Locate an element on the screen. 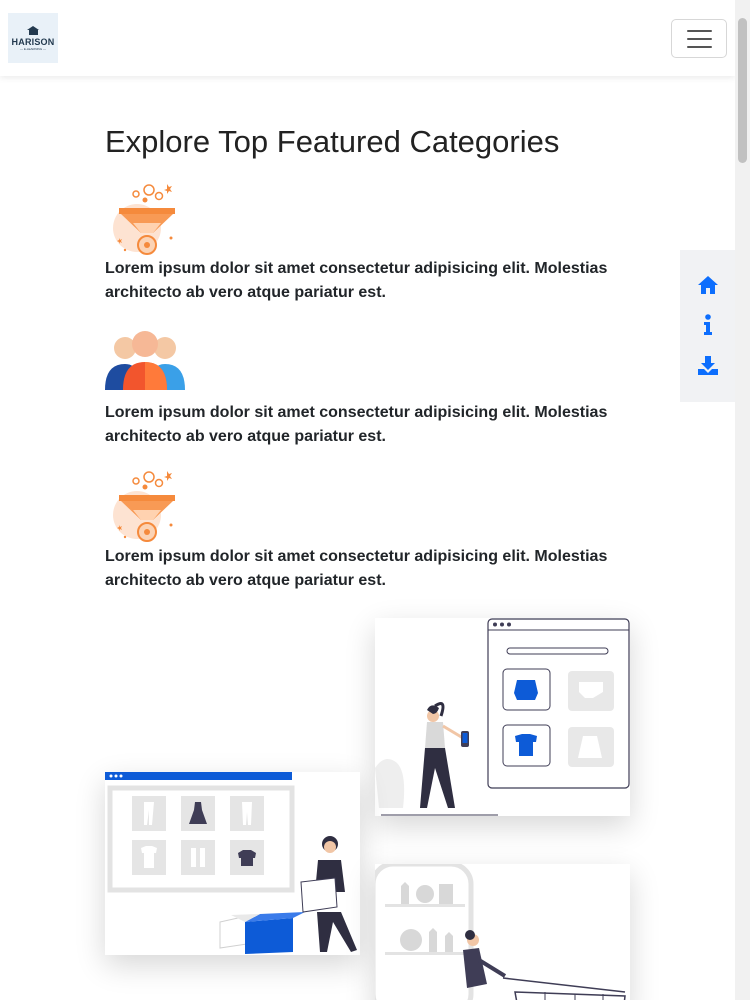  logo-building-icon is located at coordinates (33, 32).